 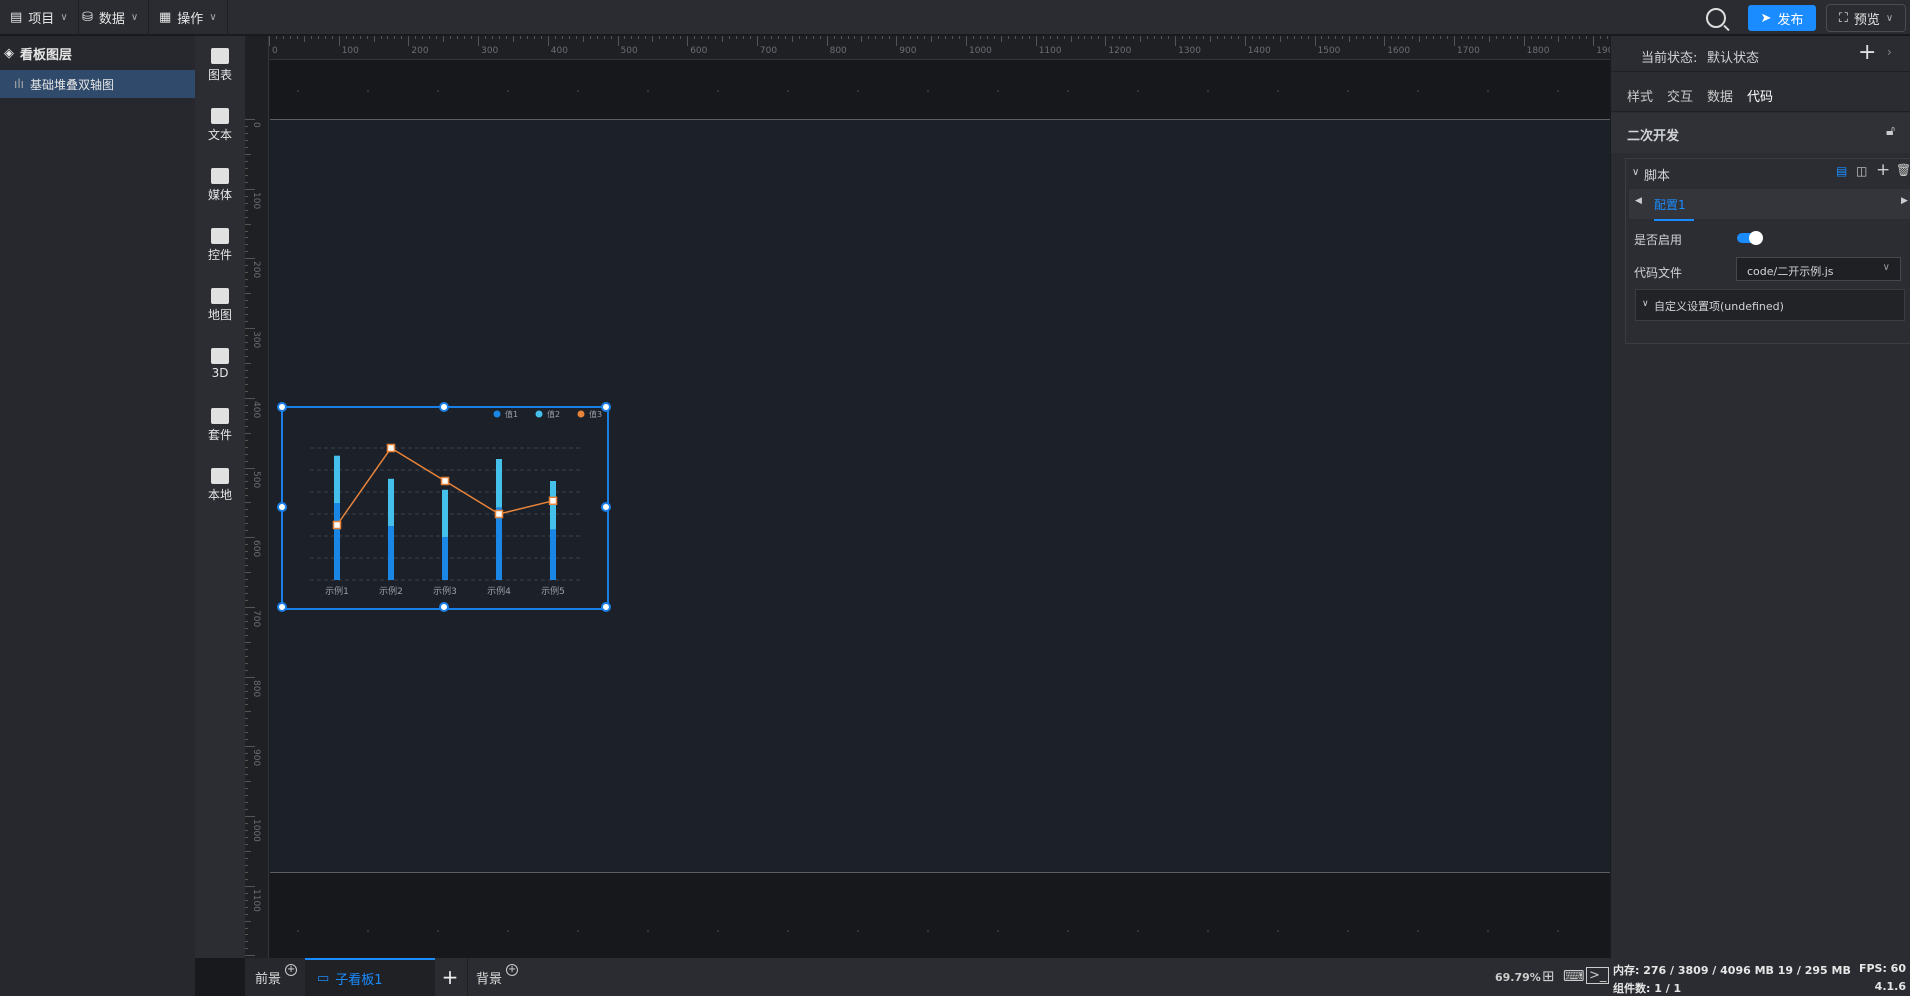 What do you see at coordinates (220, 485) in the screenshot?
I see `component-7: 本地` at bounding box center [220, 485].